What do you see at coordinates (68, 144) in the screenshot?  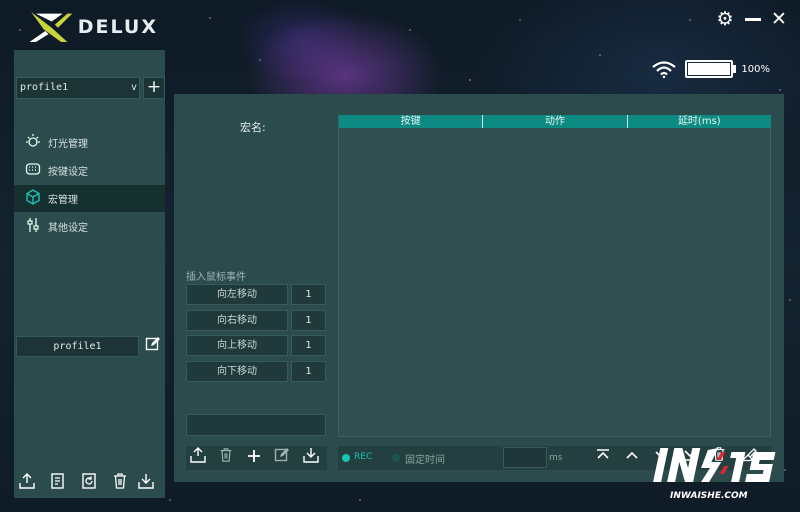 I see `sidebar-item-label: 灯光管理` at bounding box center [68, 144].